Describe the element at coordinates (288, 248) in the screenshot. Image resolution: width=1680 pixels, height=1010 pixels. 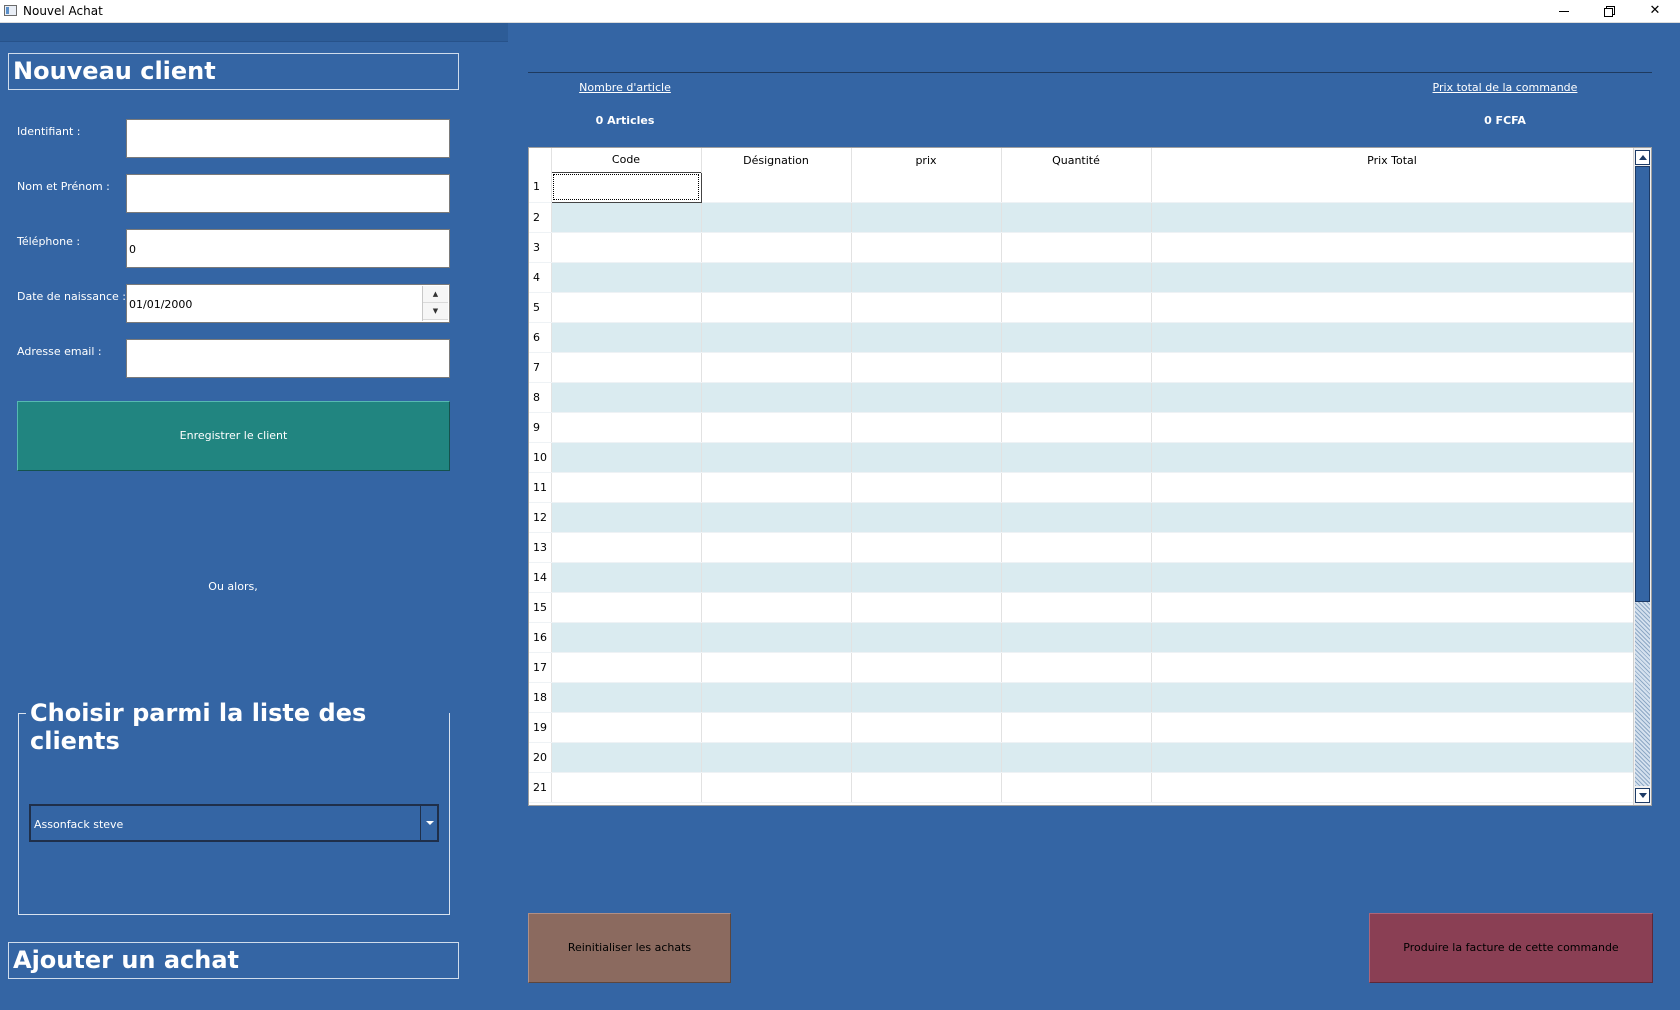
I see `phone-input: 0` at that location.